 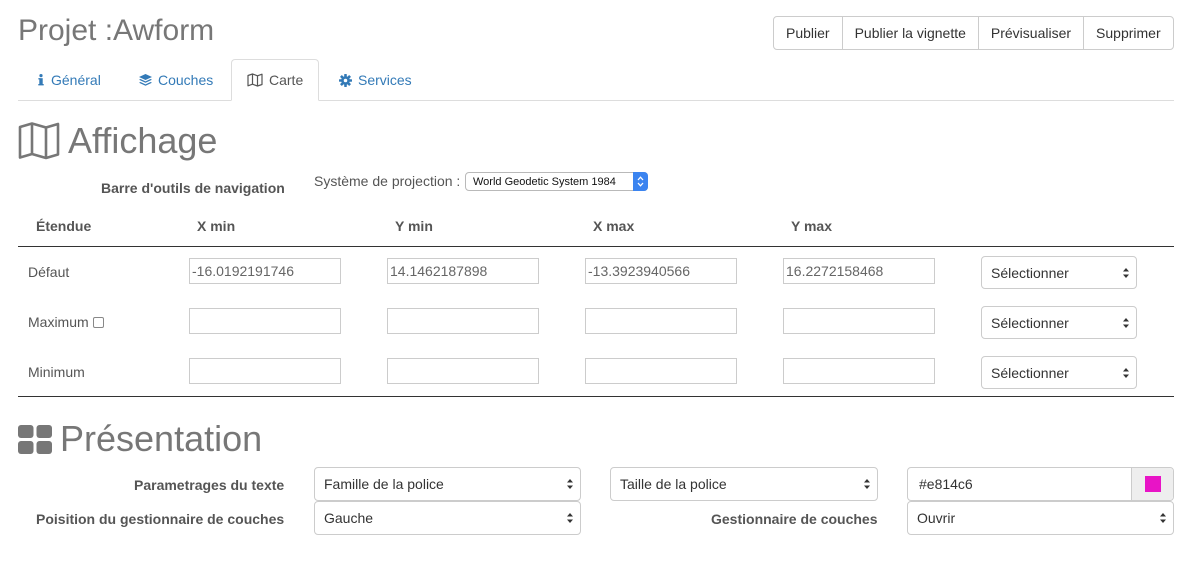 I want to click on tab-map: Carte, so click(x=275, y=80).